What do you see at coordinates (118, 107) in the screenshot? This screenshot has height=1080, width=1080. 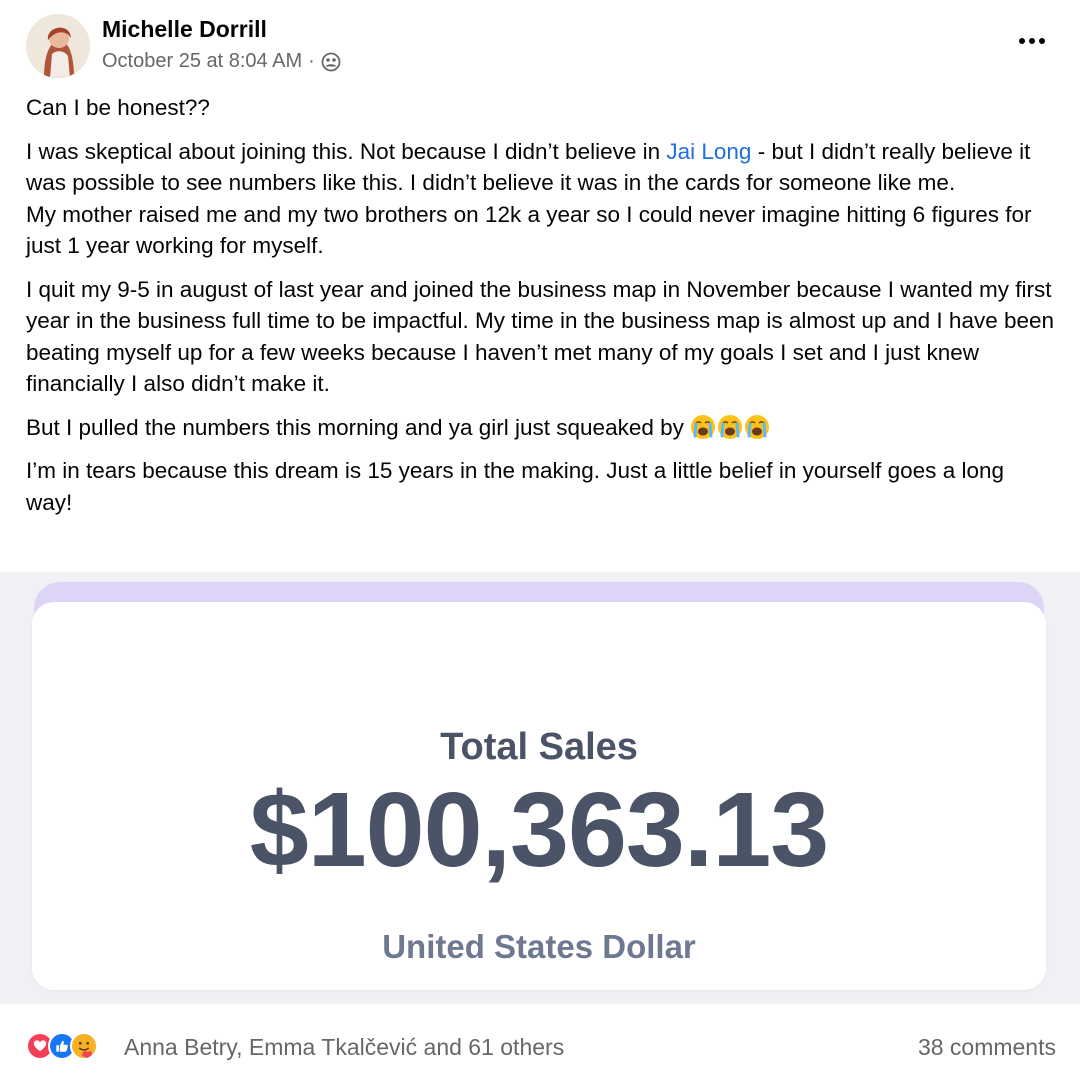 I see `post-paragraph: Can I be honest??` at bounding box center [118, 107].